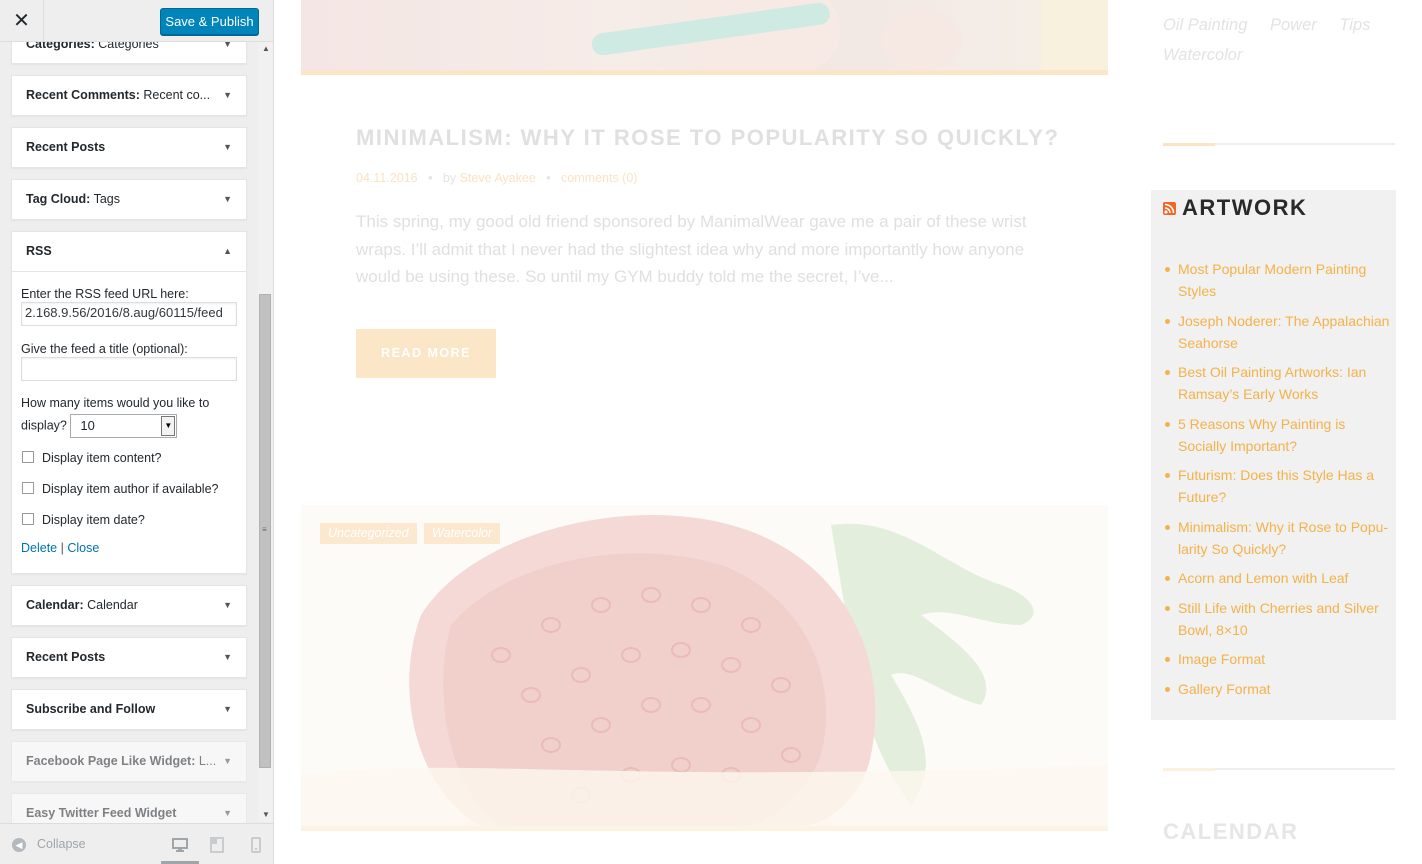 This screenshot has height=864, width=1422. What do you see at coordinates (105, 199) in the screenshot?
I see `widget-subtitle: Tags` at bounding box center [105, 199].